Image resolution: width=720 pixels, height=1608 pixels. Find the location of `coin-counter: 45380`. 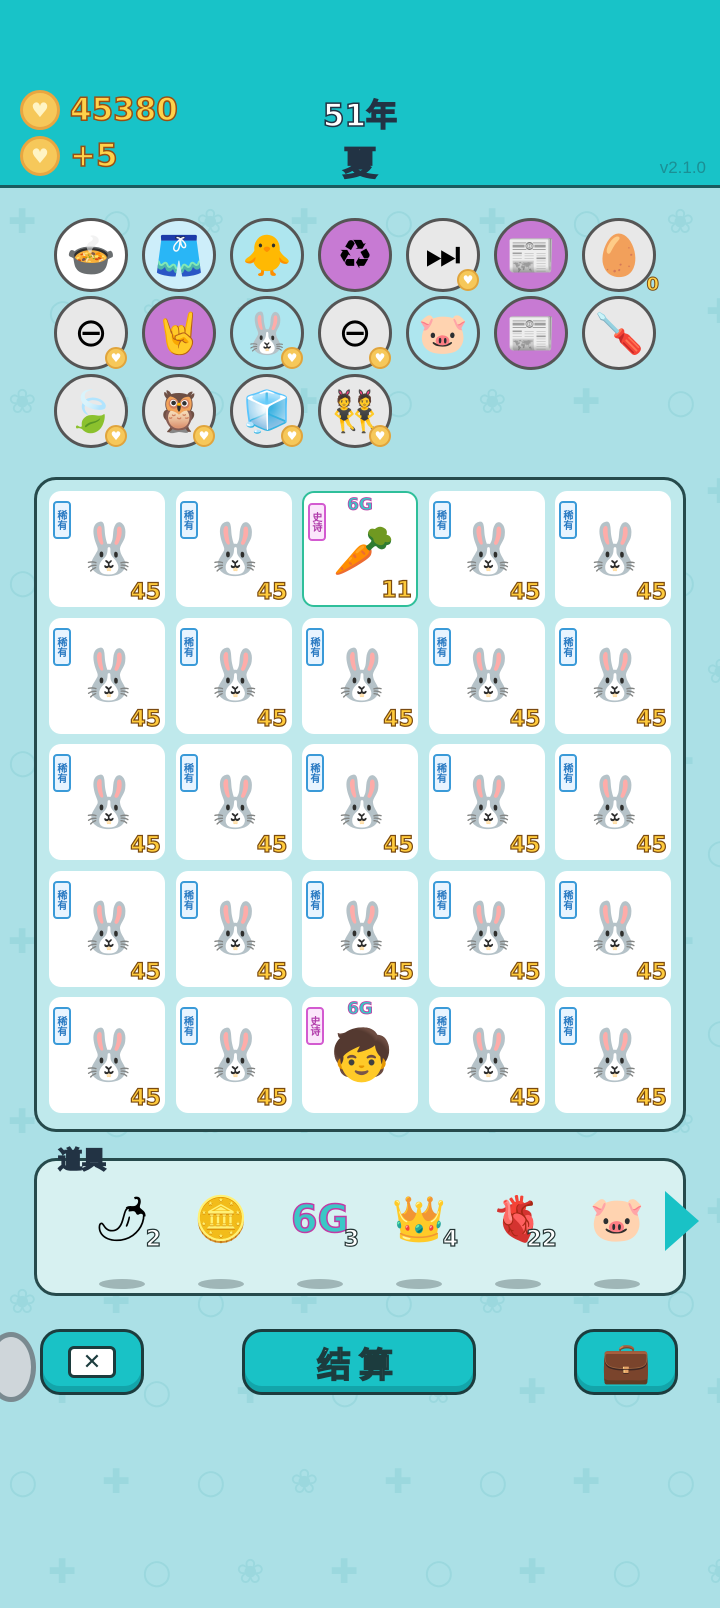

coin-counter: 45380 is located at coordinates (99, 110).